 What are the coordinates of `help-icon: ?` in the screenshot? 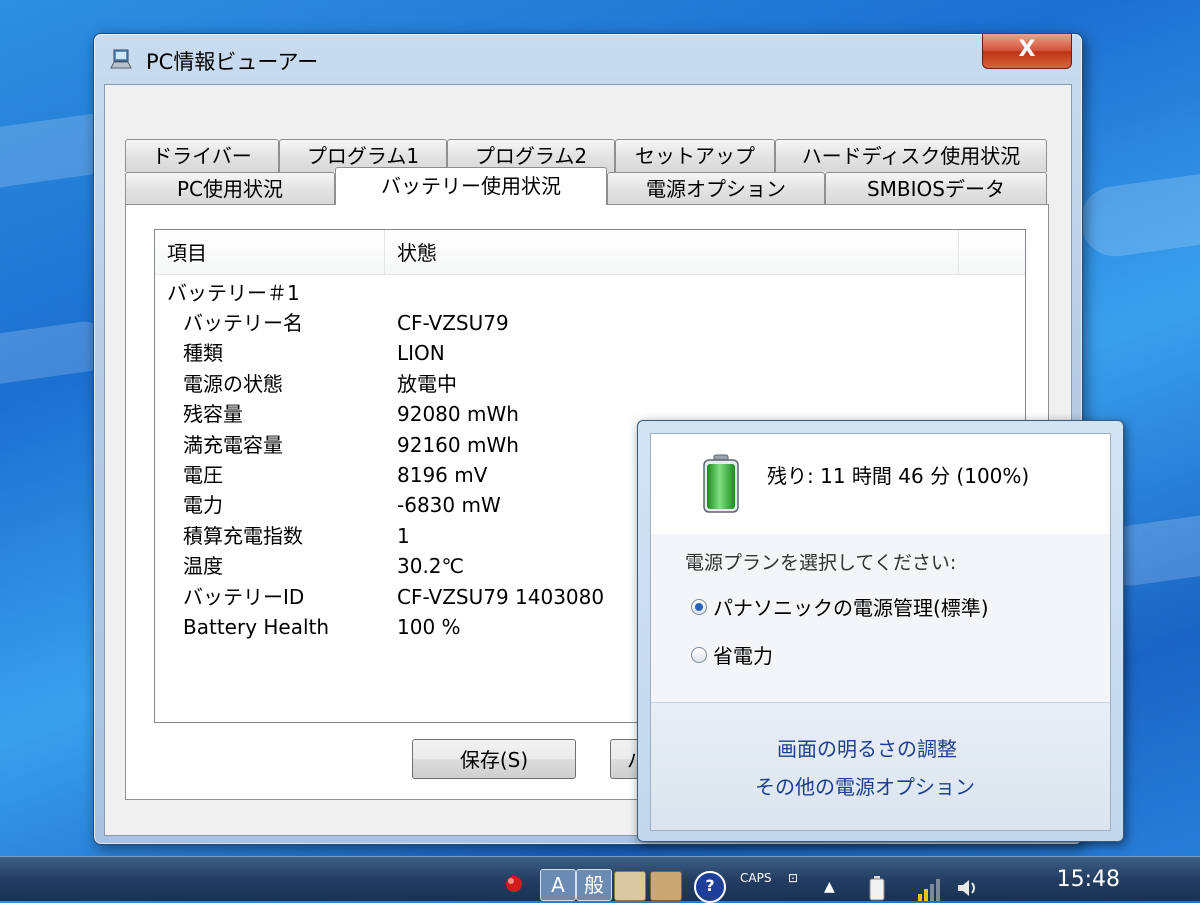 It's located at (710, 887).